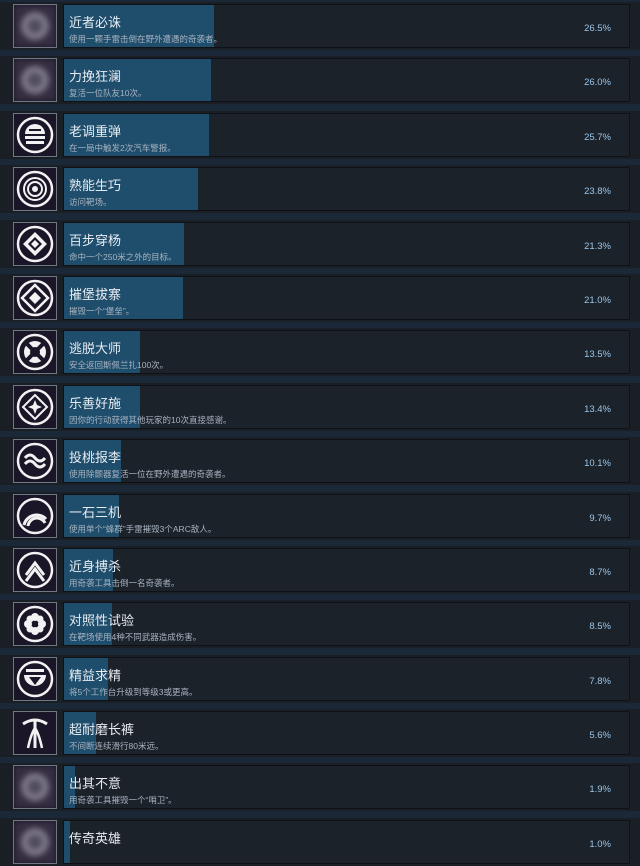 The height and width of the screenshot is (866, 640). Describe the element at coordinates (102, 730) in the screenshot. I see `achievement-title: 超耐磨长裤` at that location.